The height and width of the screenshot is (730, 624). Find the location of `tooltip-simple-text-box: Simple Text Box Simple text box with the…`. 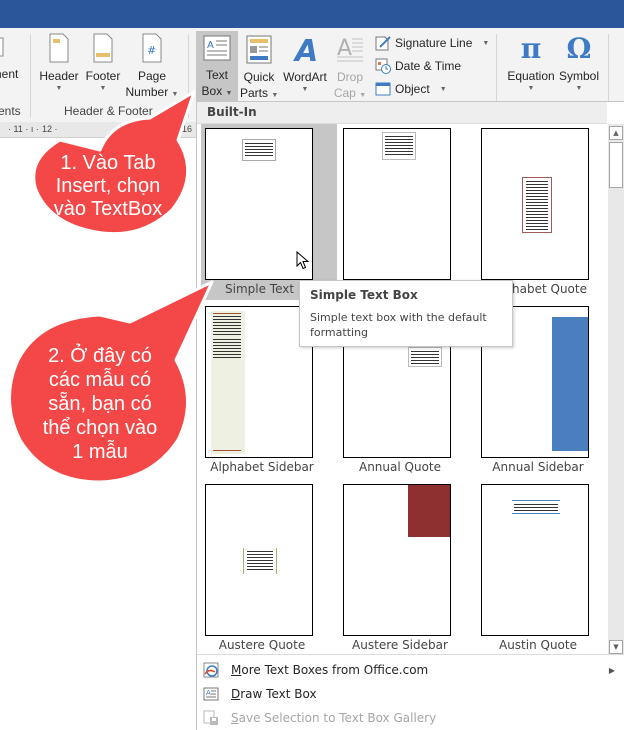

tooltip-simple-text-box: Simple Text Box Simple text box with the… is located at coordinates (406, 313).